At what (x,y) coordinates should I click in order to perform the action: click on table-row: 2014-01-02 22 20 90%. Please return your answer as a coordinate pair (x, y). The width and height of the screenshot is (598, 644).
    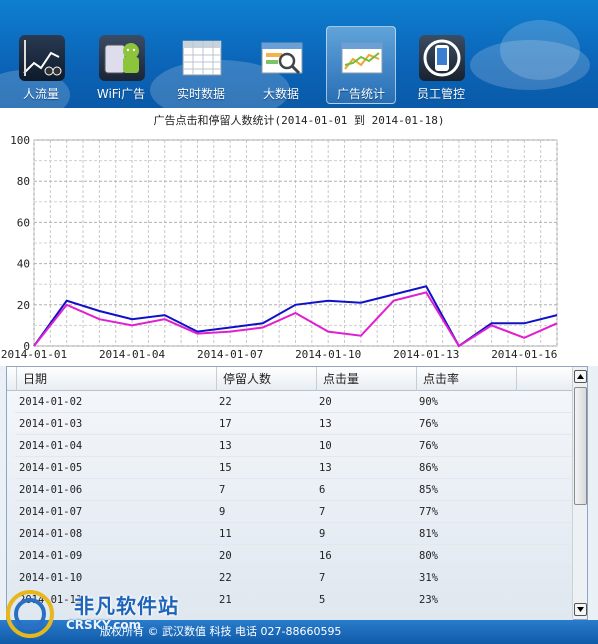
    Looking at the image, I should click on (293, 402).